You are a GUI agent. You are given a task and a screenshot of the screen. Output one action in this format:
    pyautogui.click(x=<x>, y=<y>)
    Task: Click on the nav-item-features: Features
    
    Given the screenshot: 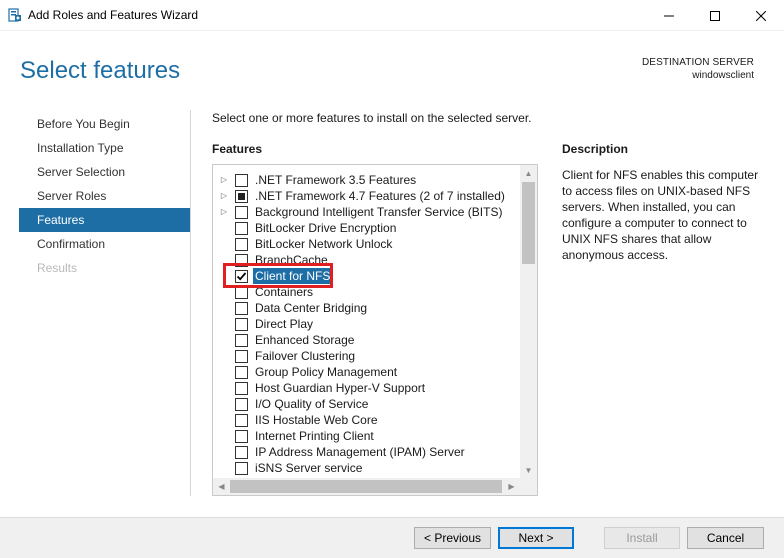 What is the action you would take?
    pyautogui.click(x=104, y=220)
    